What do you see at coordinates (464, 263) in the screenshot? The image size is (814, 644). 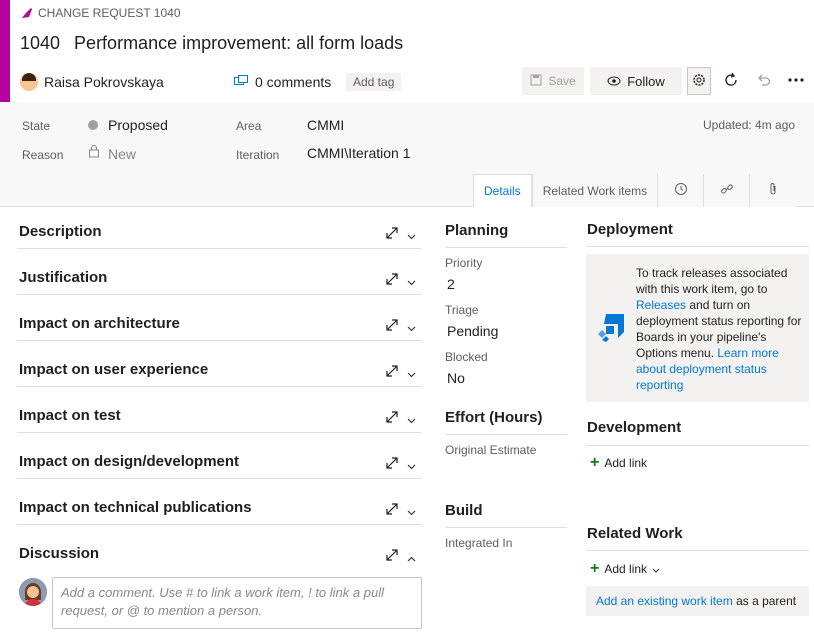 I see `priority-label: Priority` at bounding box center [464, 263].